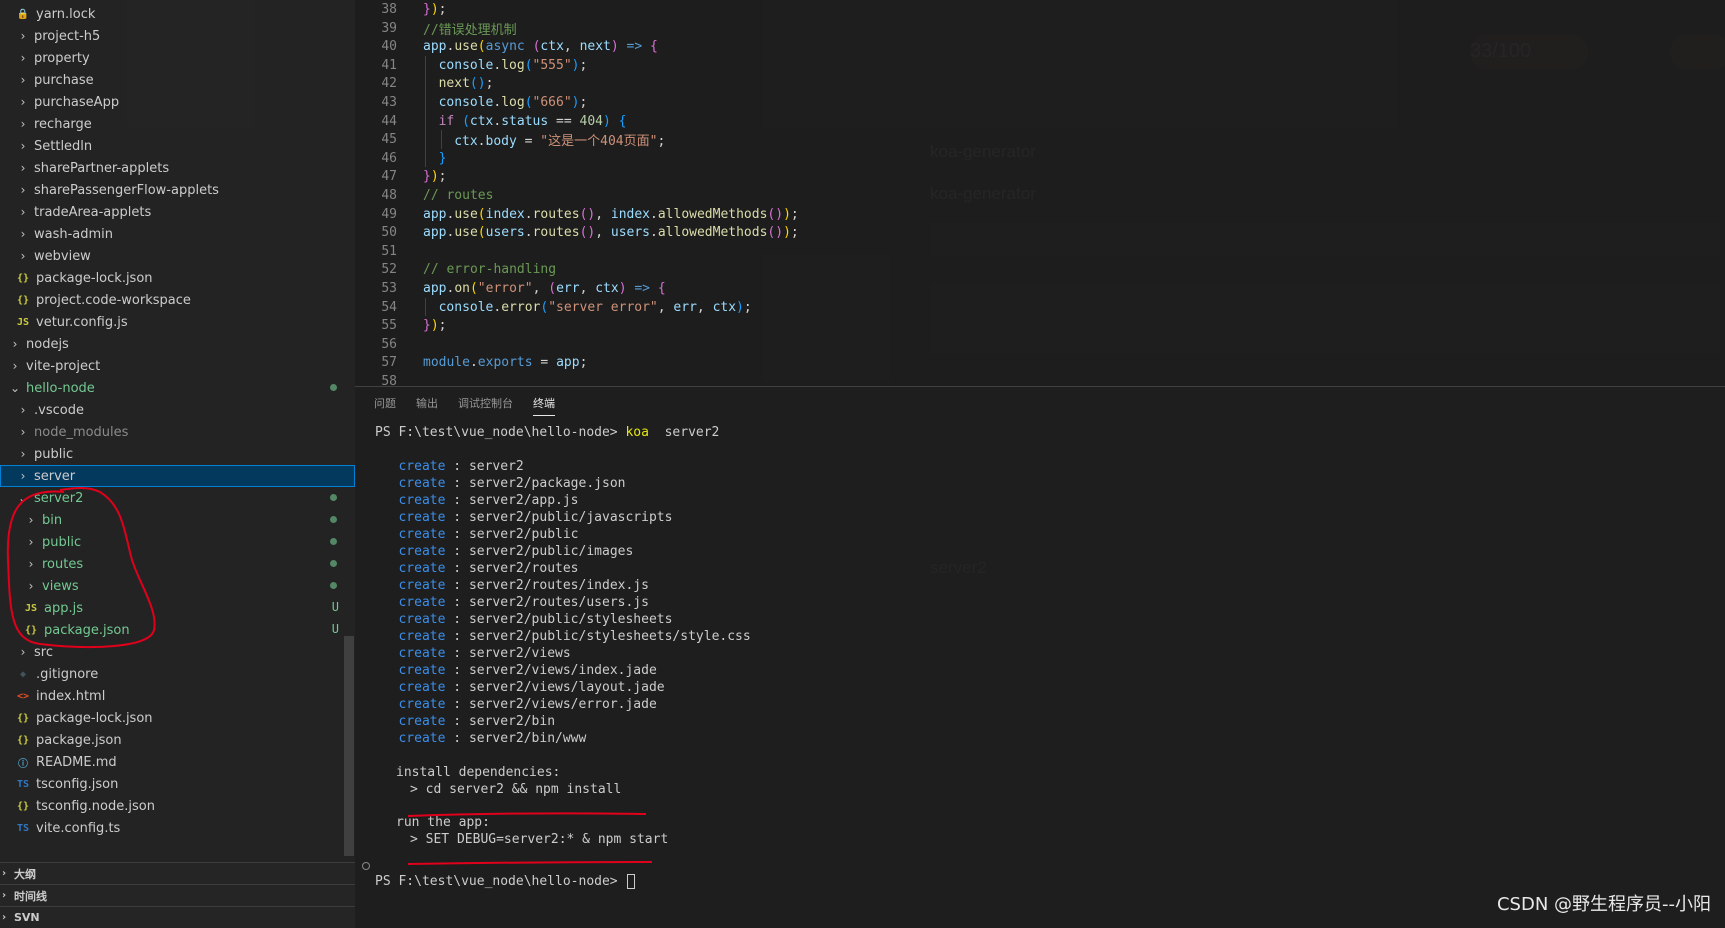 The width and height of the screenshot is (1725, 928). Describe the element at coordinates (177, 696) in the screenshot. I see `tree-item: <> index.html` at that location.